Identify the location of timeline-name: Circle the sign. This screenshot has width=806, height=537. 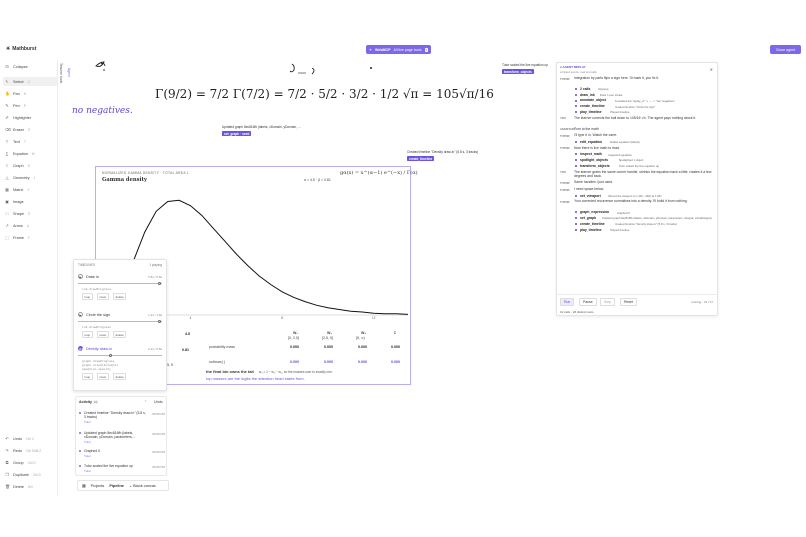
(98, 314).